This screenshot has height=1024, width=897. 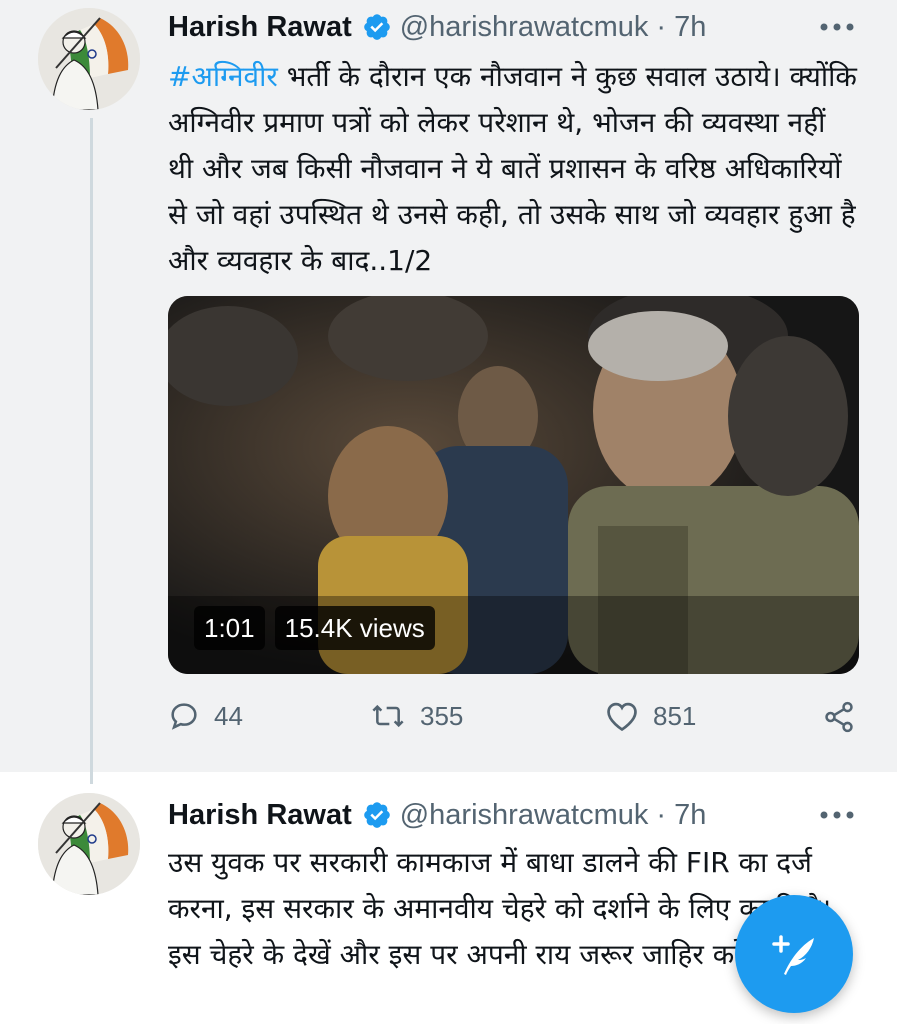 What do you see at coordinates (205, 716) in the screenshot?
I see `reply-button: 44` at bounding box center [205, 716].